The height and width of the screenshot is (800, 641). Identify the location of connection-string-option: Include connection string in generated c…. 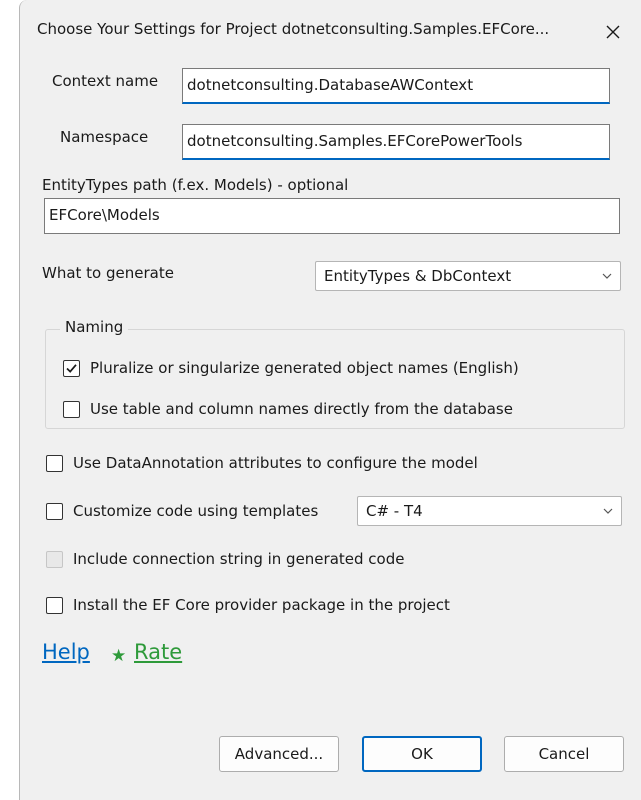
(225, 559).